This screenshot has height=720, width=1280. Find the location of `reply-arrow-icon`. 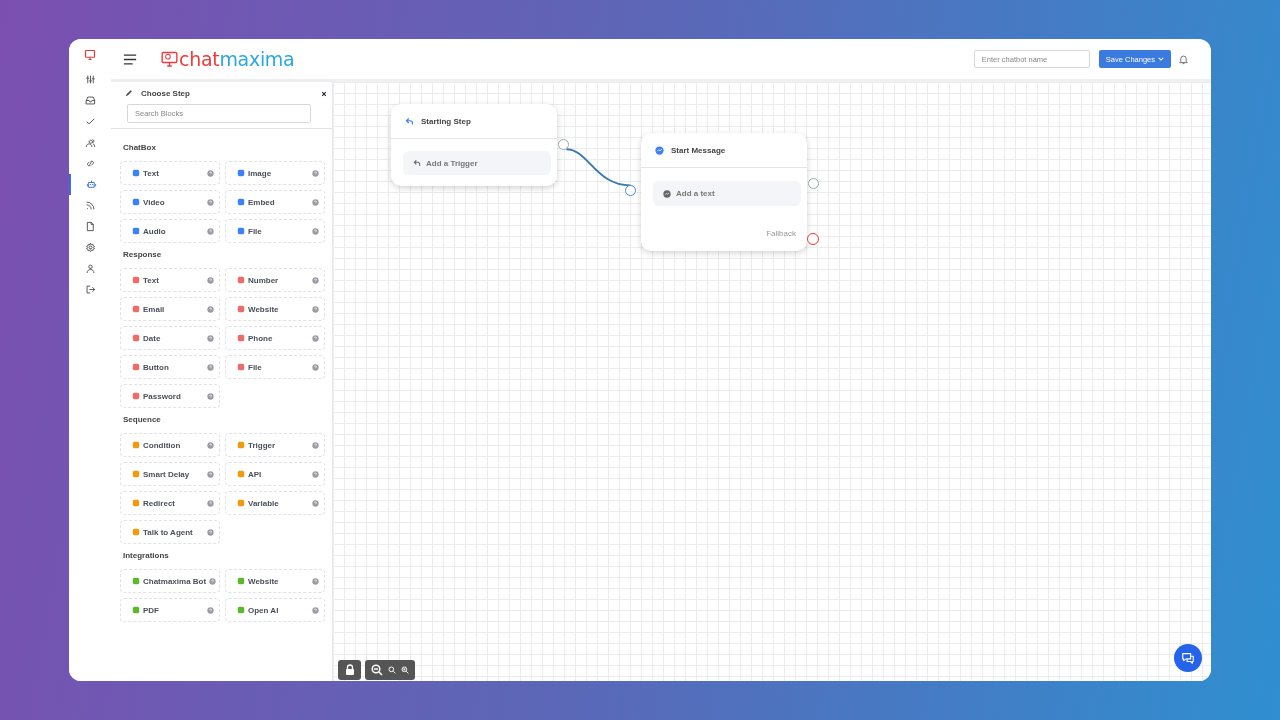

reply-arrow-icon is located at coordinates (409, 121).